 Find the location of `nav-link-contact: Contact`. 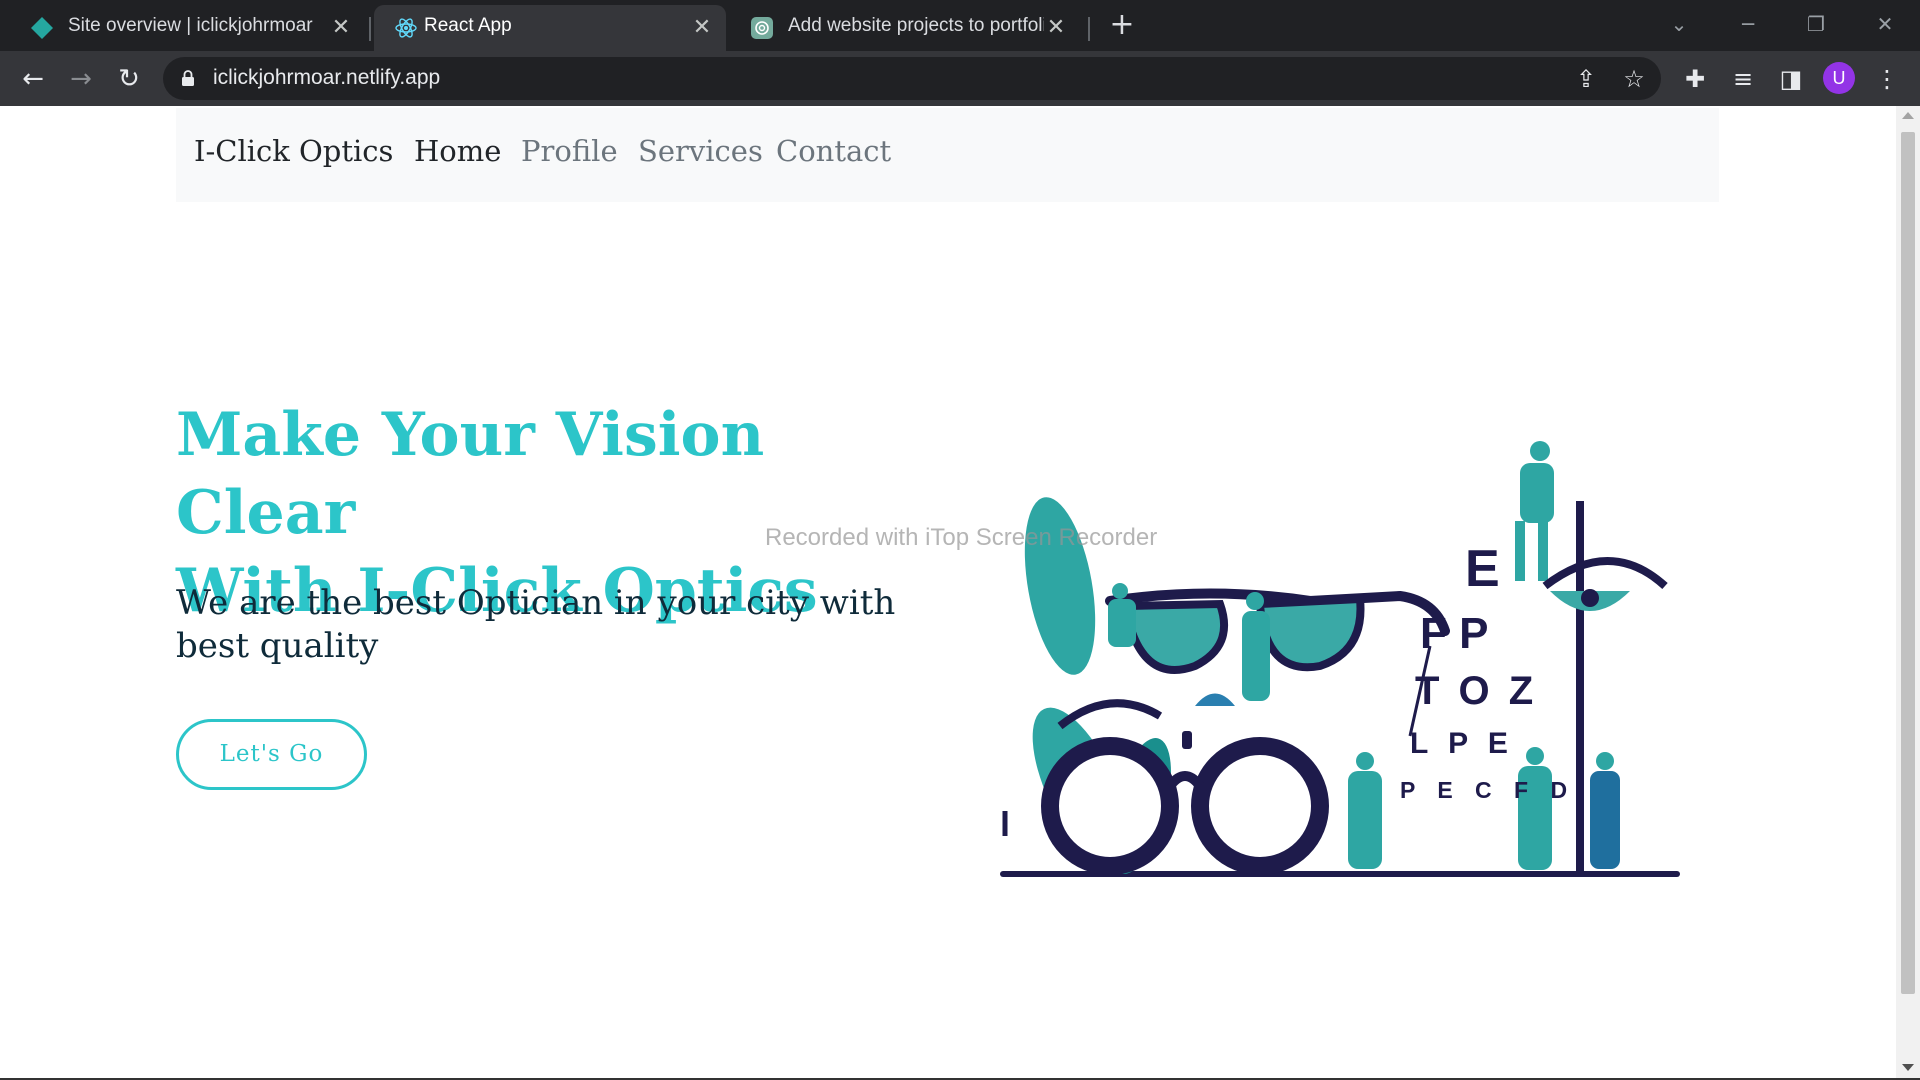

nav-link-contact: Contact is located at coordinates (833, 151).